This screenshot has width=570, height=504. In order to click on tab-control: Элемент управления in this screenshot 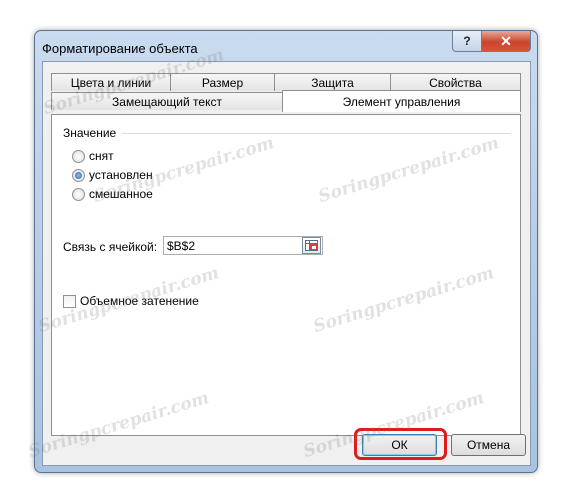, I will do `click(401, 101)`.